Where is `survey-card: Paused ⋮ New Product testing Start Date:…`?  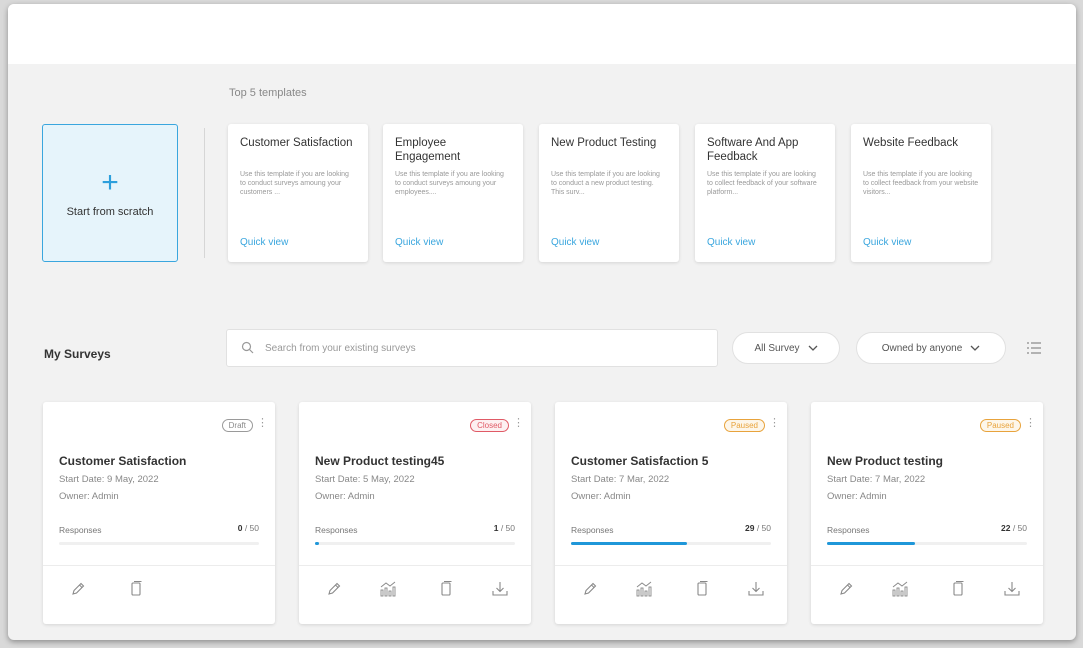 survey-card: Paused ⋮ New Product testing Start Date:… is located at coordinates (927, 513).